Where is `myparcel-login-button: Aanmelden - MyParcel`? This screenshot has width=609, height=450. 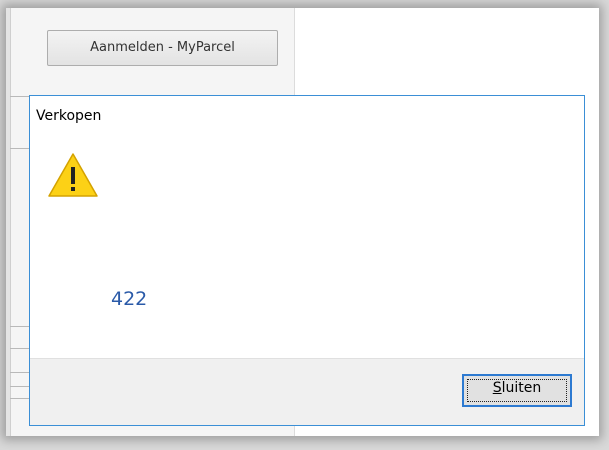
myparcel-login-button: Aanmelden - MyParcel is located at coordinates (162, 48).